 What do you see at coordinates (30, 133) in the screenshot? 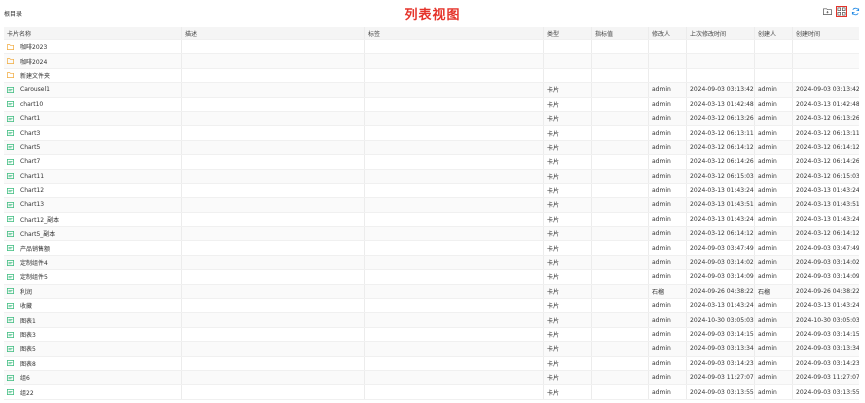
I see `item-name: Chart3` at bounding box center [30, 133].